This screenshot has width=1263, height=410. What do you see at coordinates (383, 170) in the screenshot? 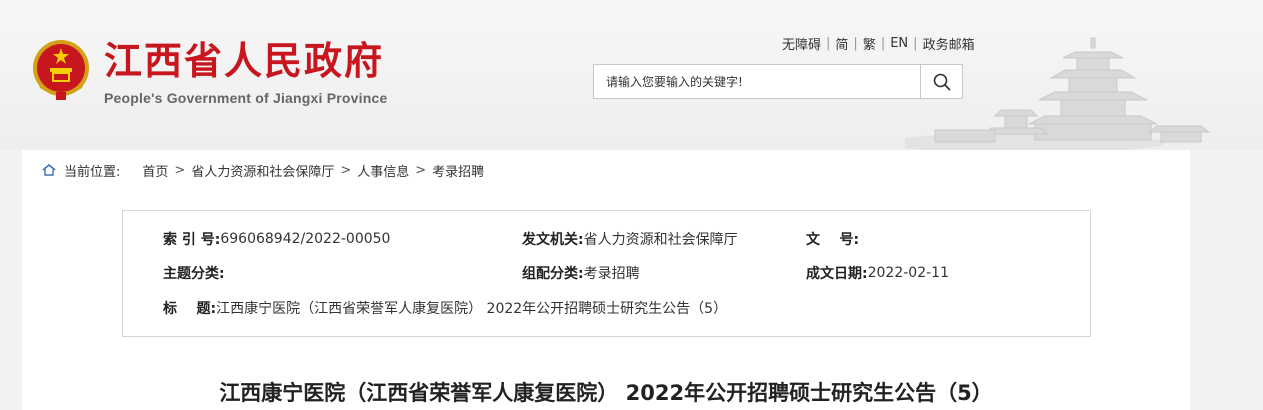
I see `breadcrumb-personnel: 人事信息` at bounding box center [383, 170].